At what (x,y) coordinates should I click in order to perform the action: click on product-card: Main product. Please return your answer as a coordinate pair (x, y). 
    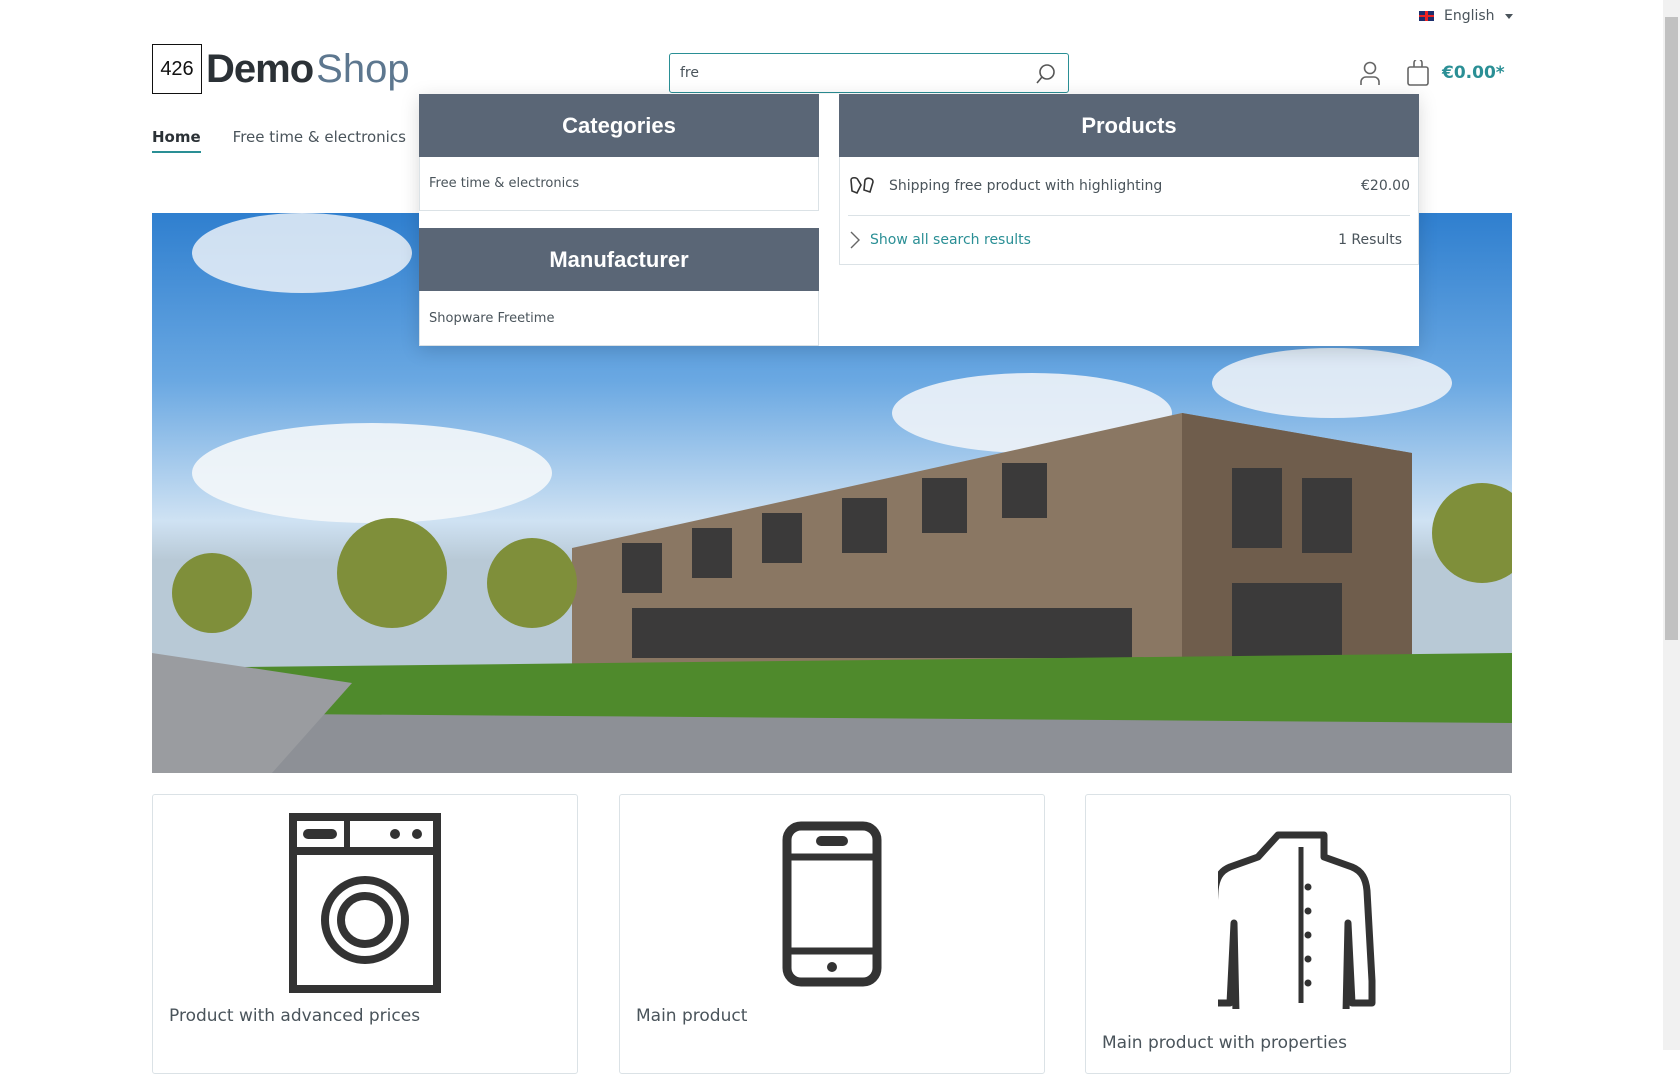
    Looking at the image, I should click on (832, 934).